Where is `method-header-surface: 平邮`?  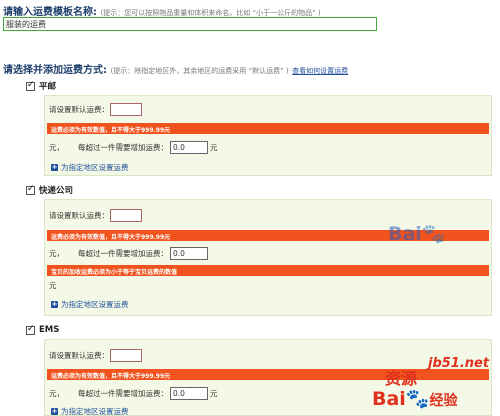 method-header-surface: 平邮 is located at coordinates (41, 86).